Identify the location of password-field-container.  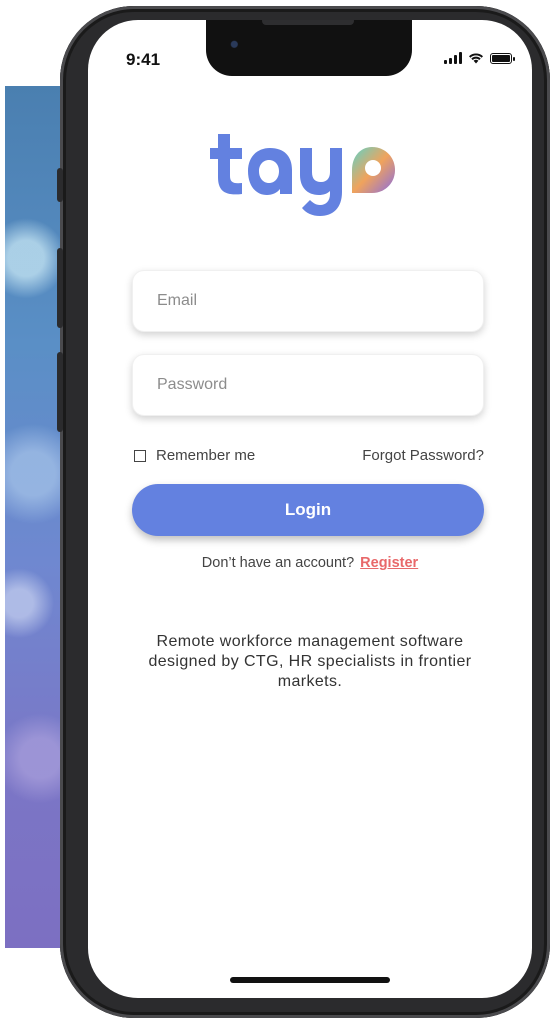
(308, 385).